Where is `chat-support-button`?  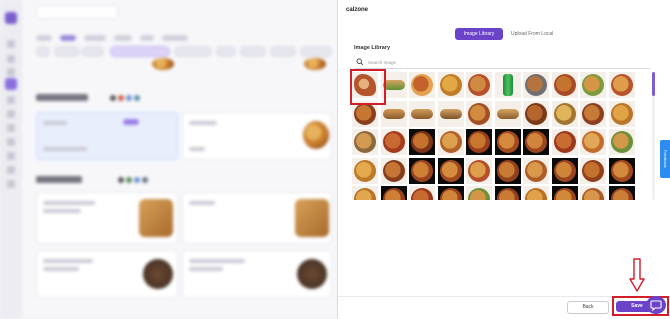 chat-support-button is located at coordinates (656, 305).